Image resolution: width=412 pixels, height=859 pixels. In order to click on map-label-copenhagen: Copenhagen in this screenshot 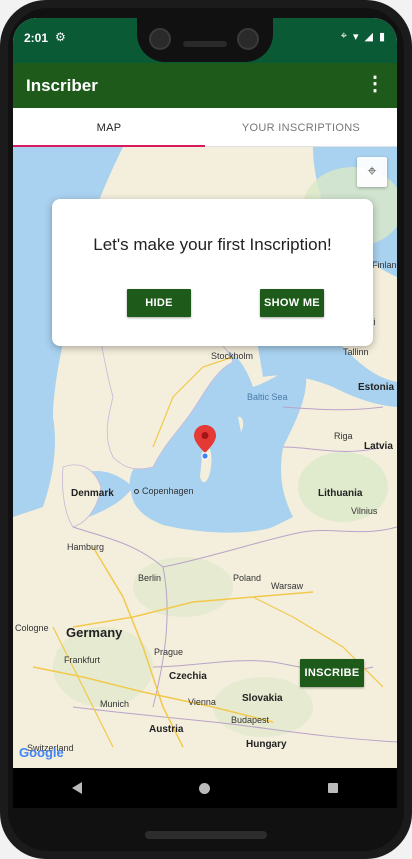, I will do `click(164, 491)`.